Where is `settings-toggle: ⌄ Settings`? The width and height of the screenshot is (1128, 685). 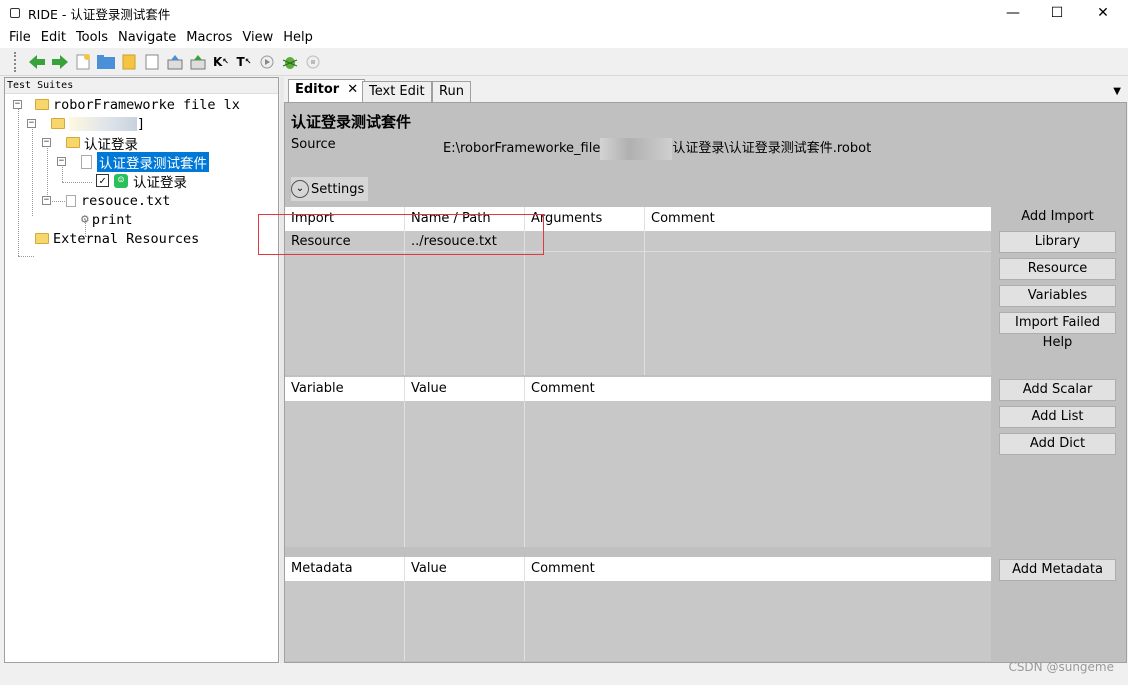
settings-toggle: ⌄ Settings is located at coordinates (330, 189).